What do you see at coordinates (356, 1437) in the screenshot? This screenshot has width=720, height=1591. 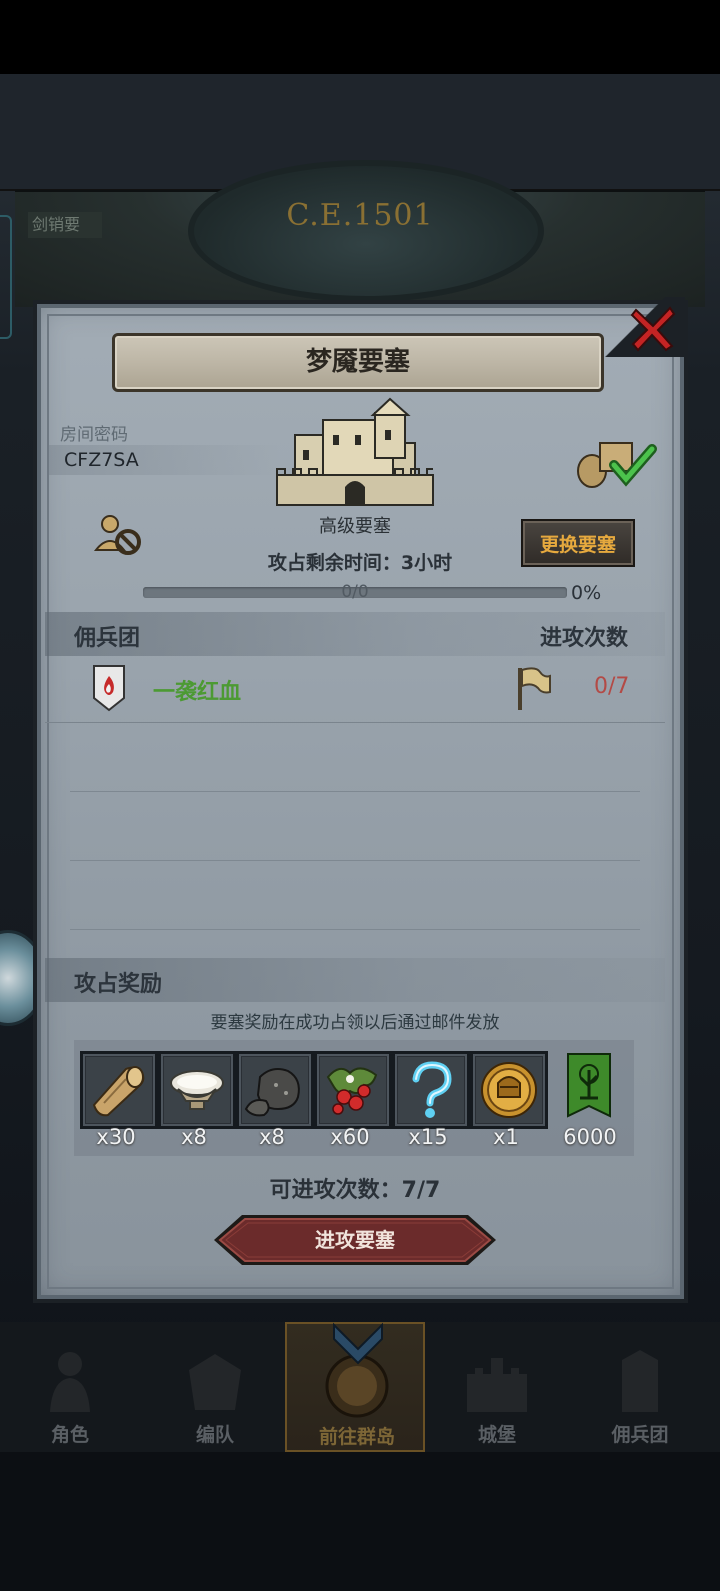 I see `nav-label-islands: 前往群岛` at bounding box center [356, 1437].